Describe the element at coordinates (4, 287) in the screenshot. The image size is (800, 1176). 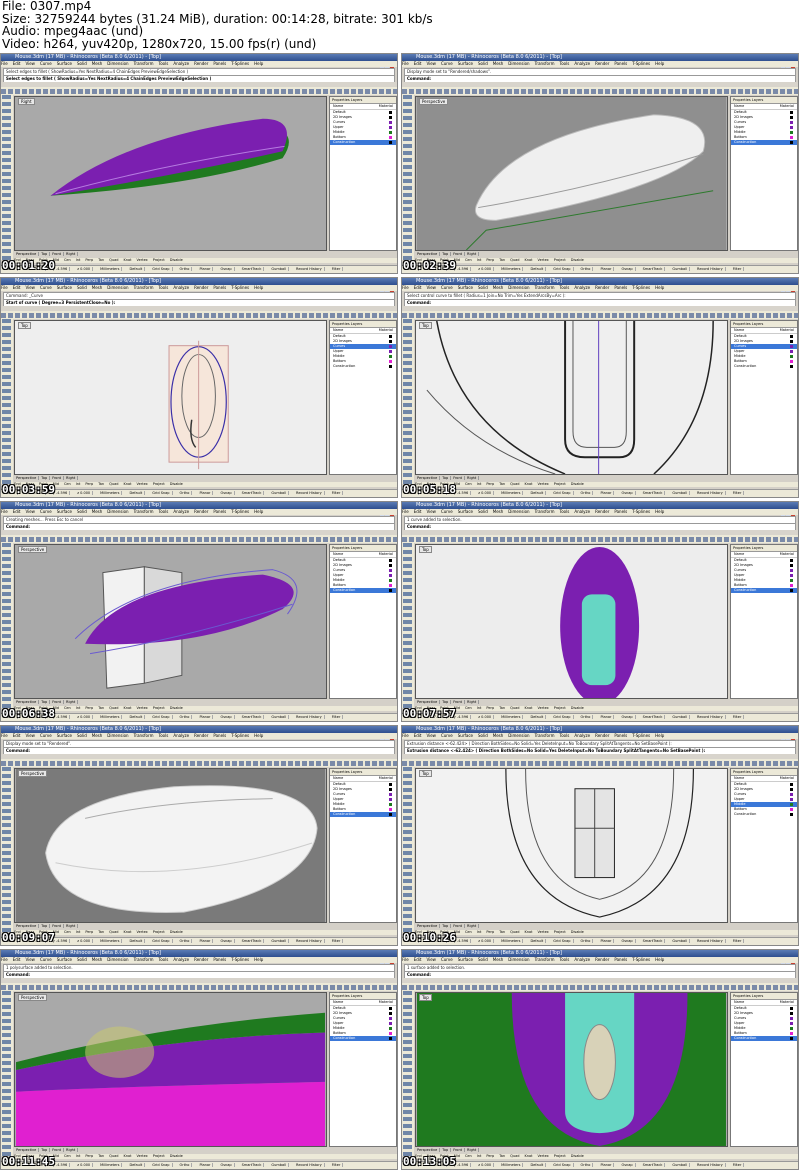
I see `menu-item: File` at that location.